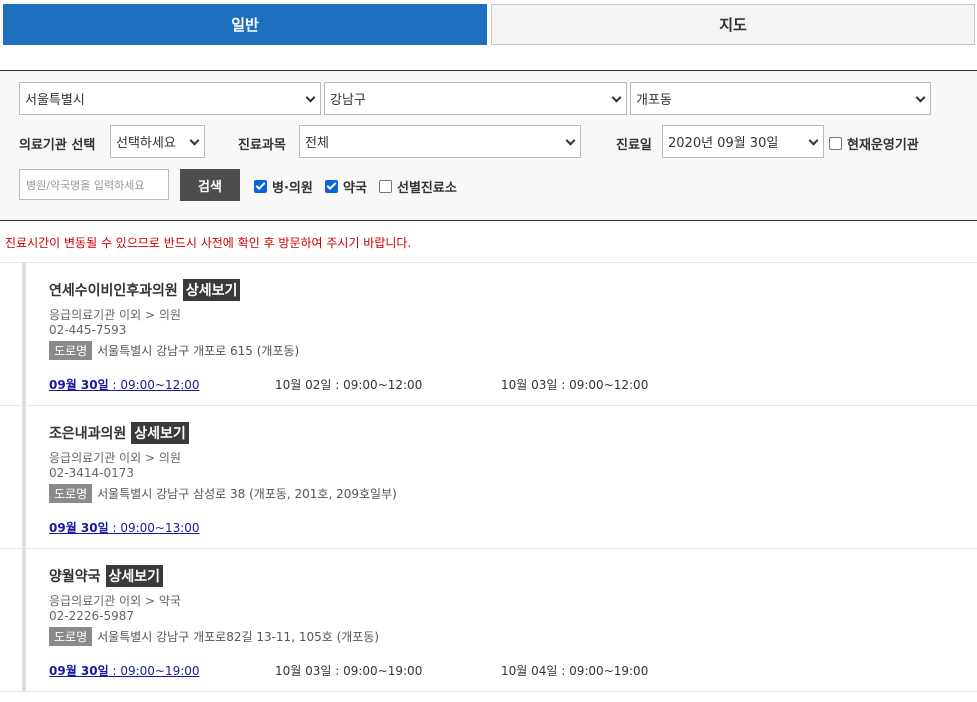 Image resolution: width=977 pixels, height=702 pixels. Describe the element at coordinates (210, 185) in the screenshot. I see `search-button: 검색` at that location.